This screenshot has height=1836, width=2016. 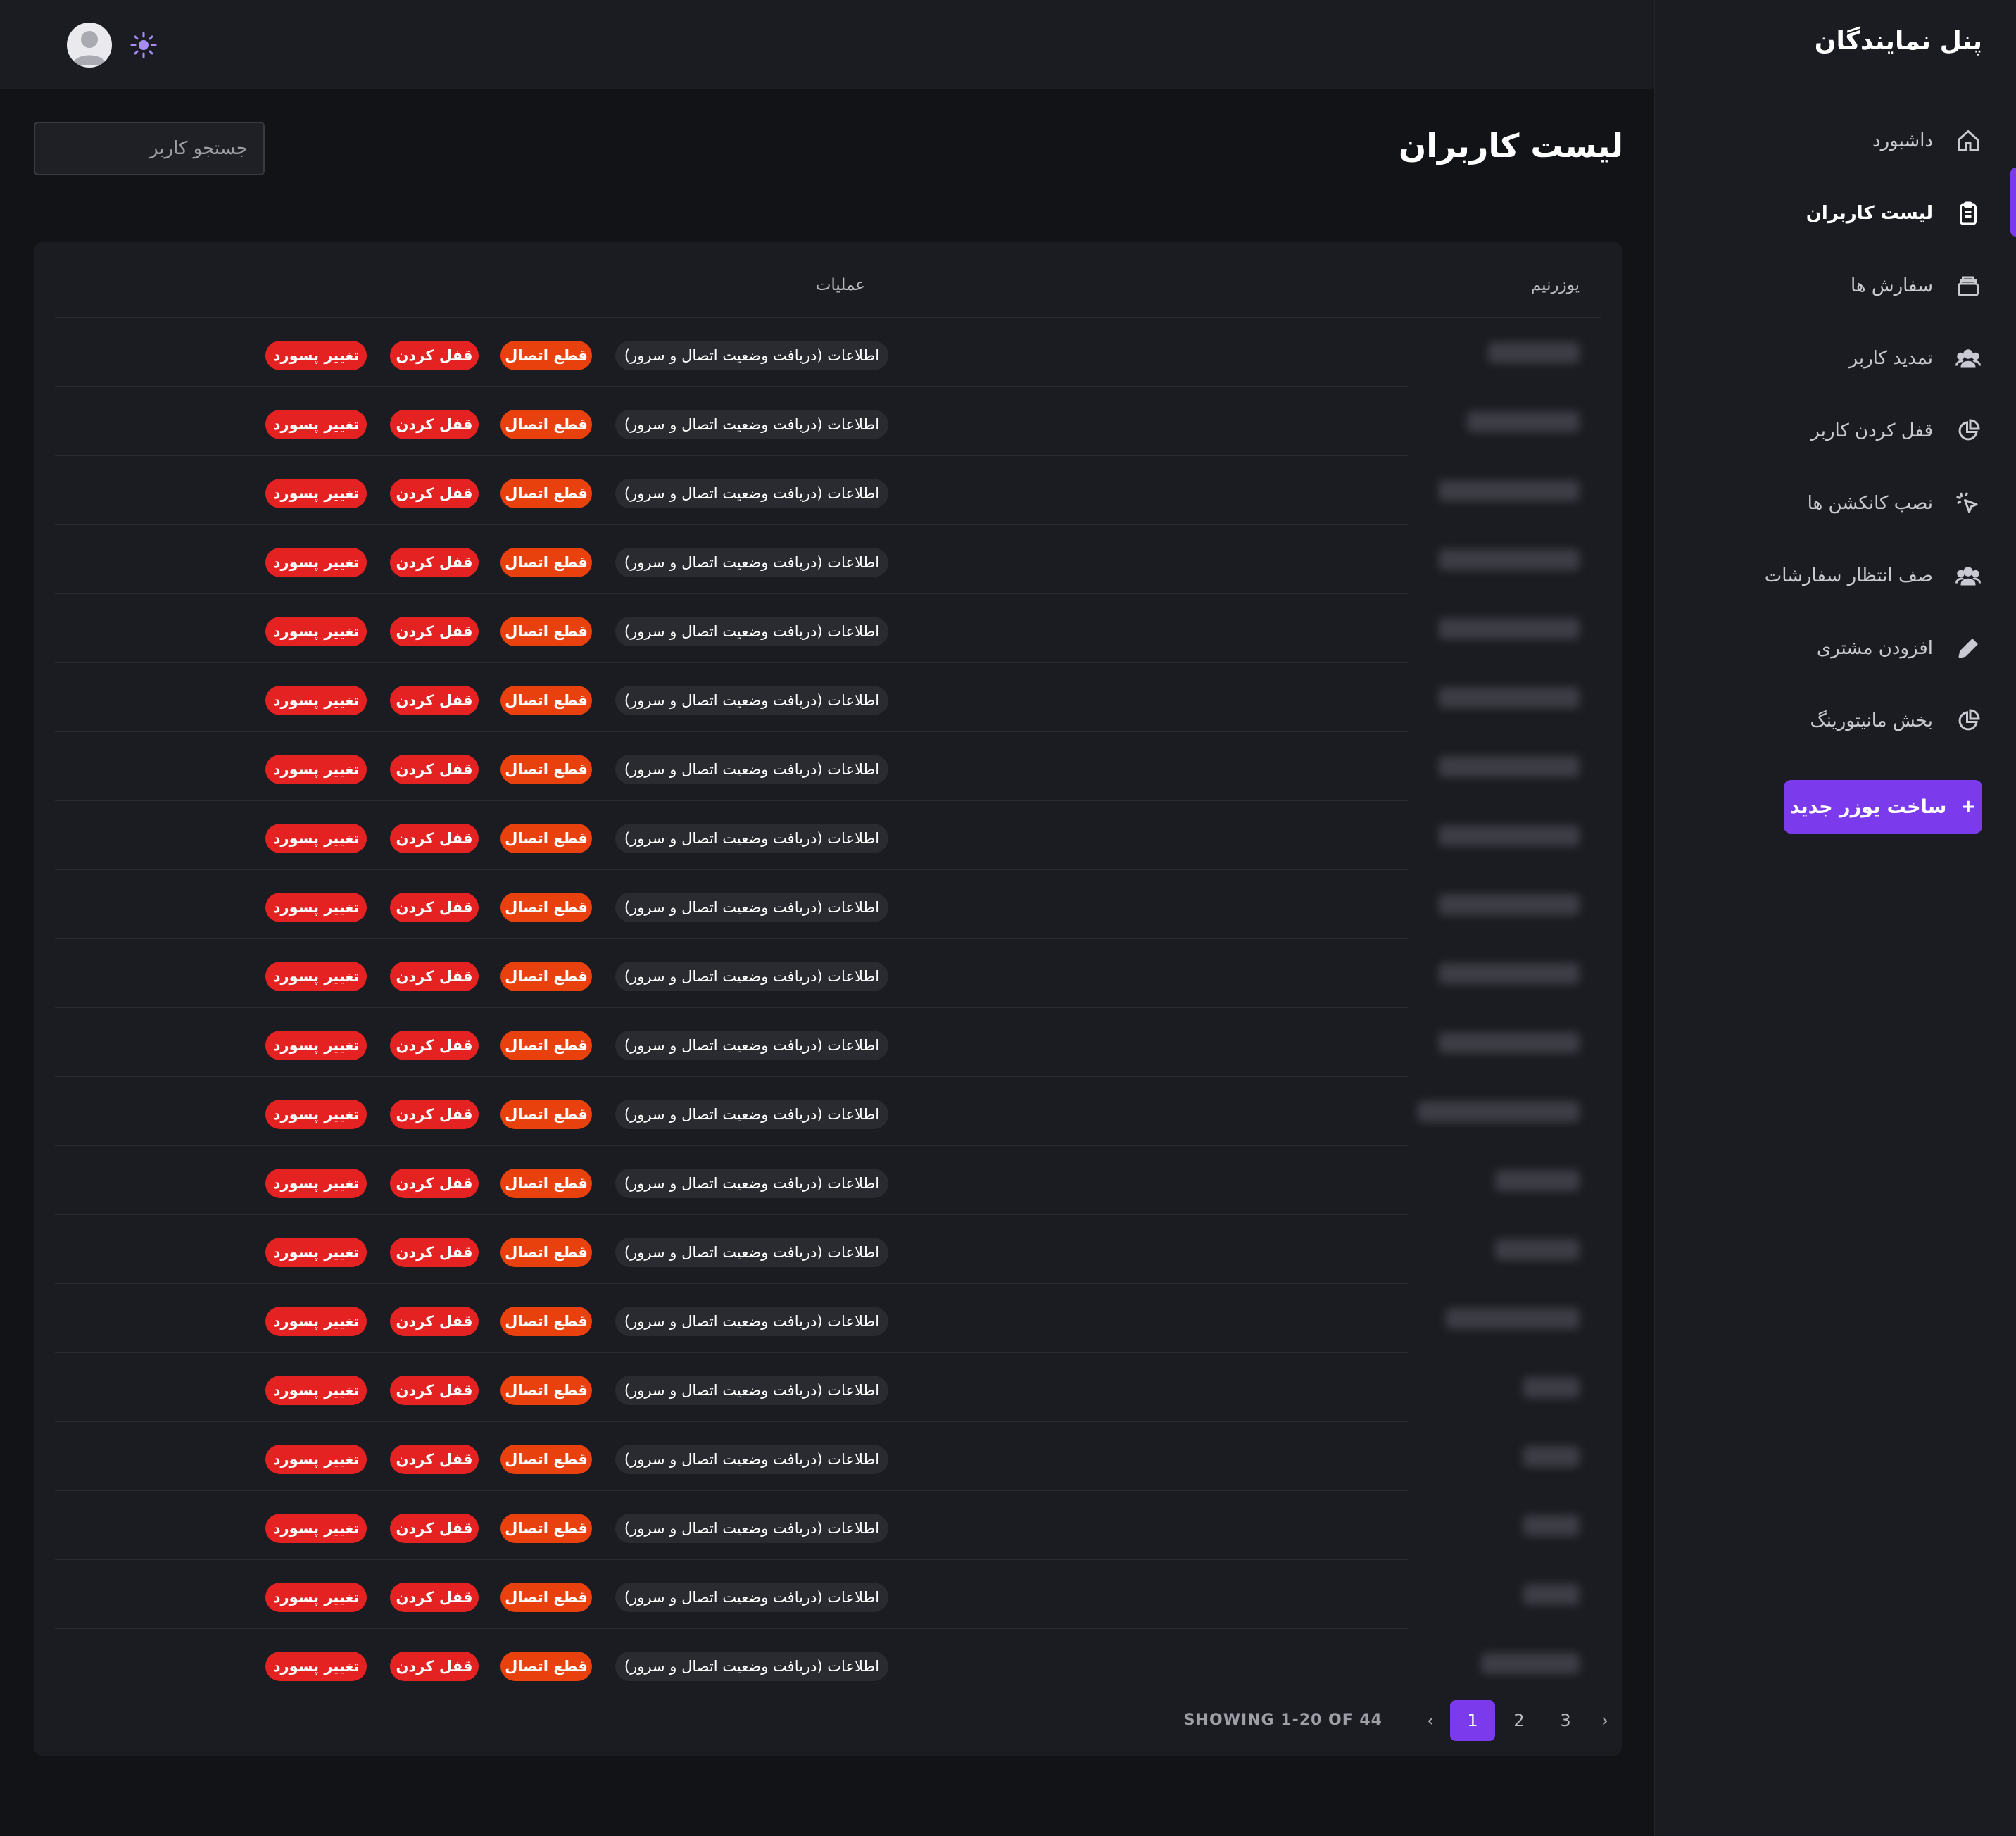 What do you see at coordinates (144, 45) in the screenshot?
I see `sun-icon` at bounding box center [144, 45].